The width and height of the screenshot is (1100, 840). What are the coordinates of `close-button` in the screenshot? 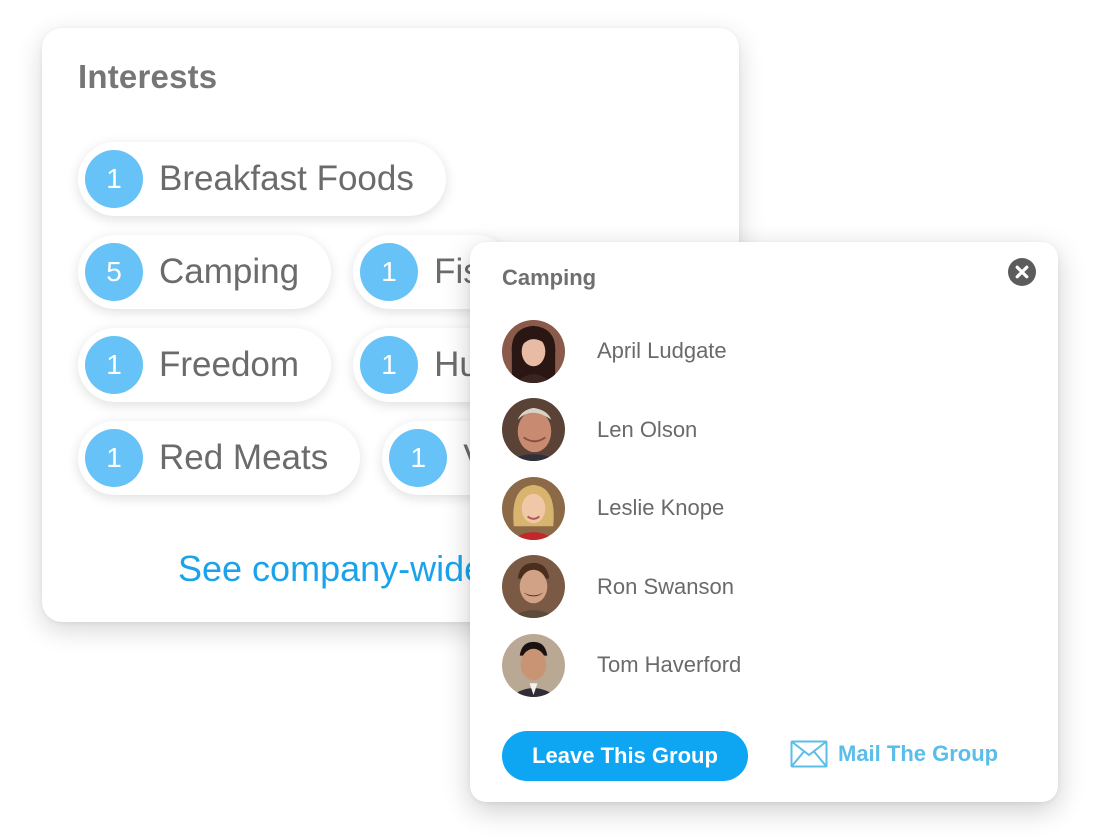 It's located at (1022, 272).